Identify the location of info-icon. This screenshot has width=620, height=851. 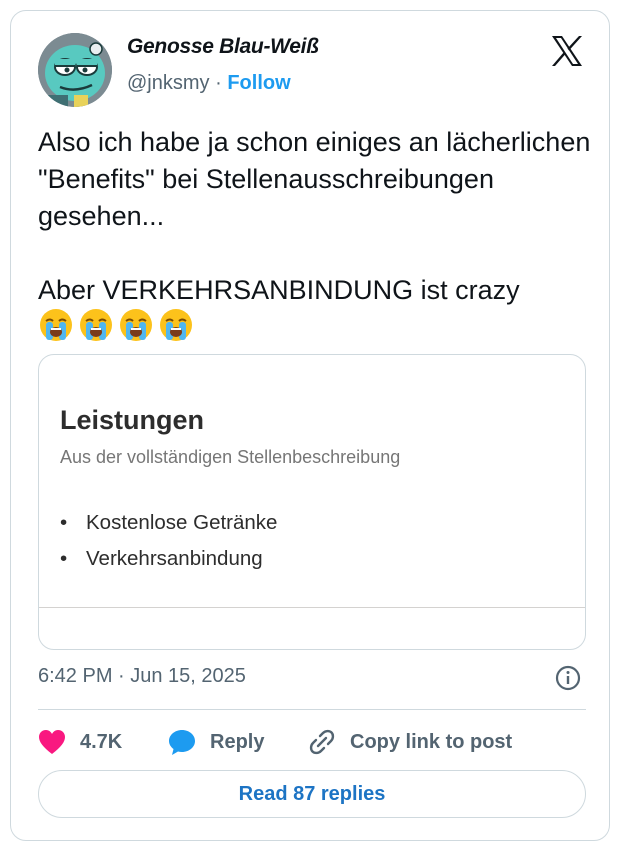
(568, 678).